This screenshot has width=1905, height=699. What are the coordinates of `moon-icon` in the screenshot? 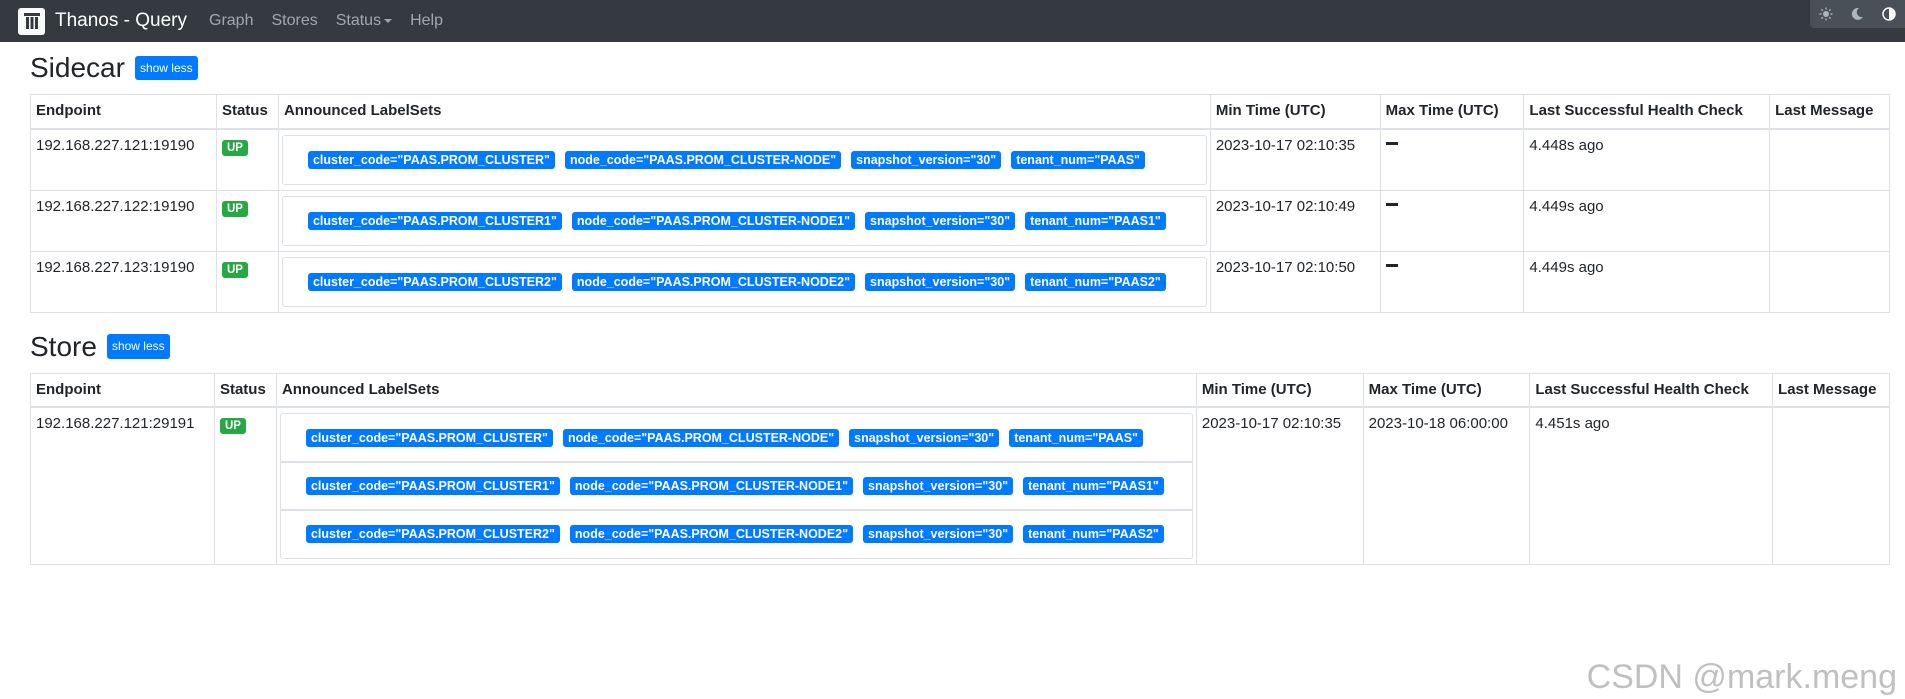 It's located at (1857, 14).